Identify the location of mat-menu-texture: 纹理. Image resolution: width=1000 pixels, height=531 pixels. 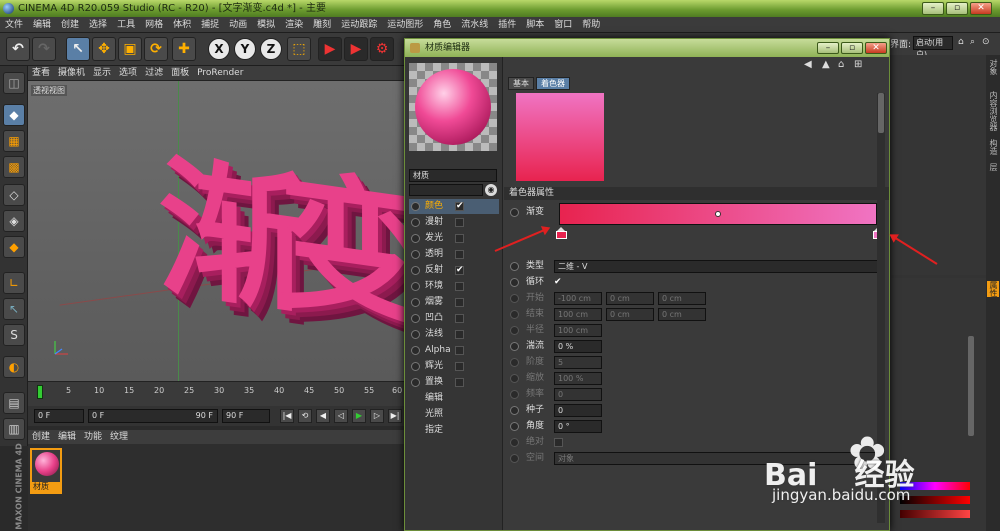
(119, 437).